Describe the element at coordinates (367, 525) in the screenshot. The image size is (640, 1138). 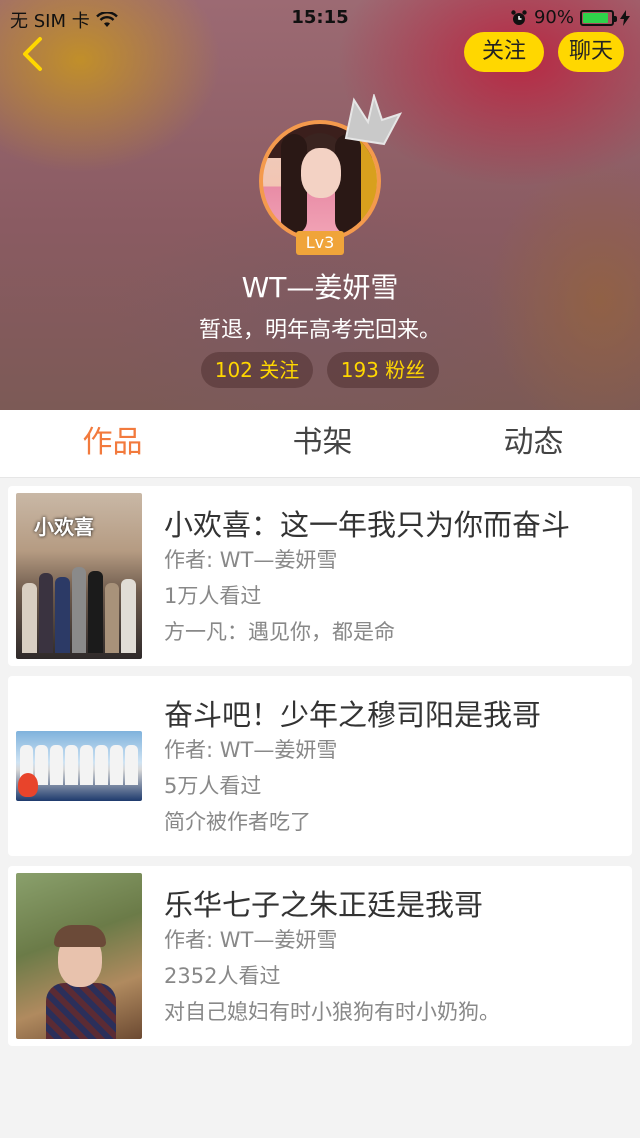
I see `work-title: 小欢喜：这一年我只为你而奋斗` at that location.